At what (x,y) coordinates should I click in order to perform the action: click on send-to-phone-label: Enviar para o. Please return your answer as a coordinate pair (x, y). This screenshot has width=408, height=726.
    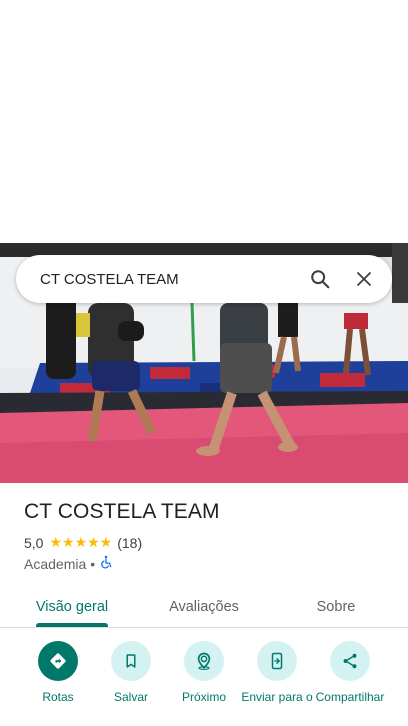
    Looking at the image, I should click on (277, 697).